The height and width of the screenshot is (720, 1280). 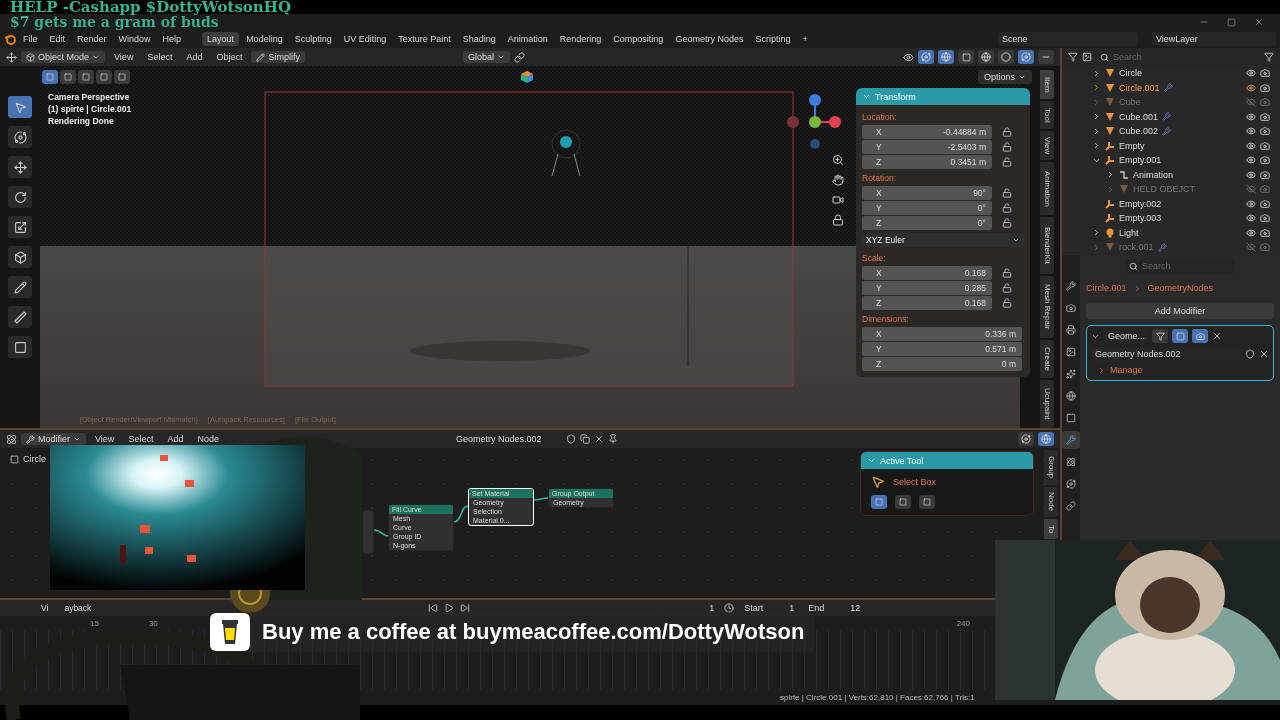 What do you see at coordinates (1171, 160) in the screenshot?
I see `outliner-row: Empty.001` at bounding box center [1171, 160].